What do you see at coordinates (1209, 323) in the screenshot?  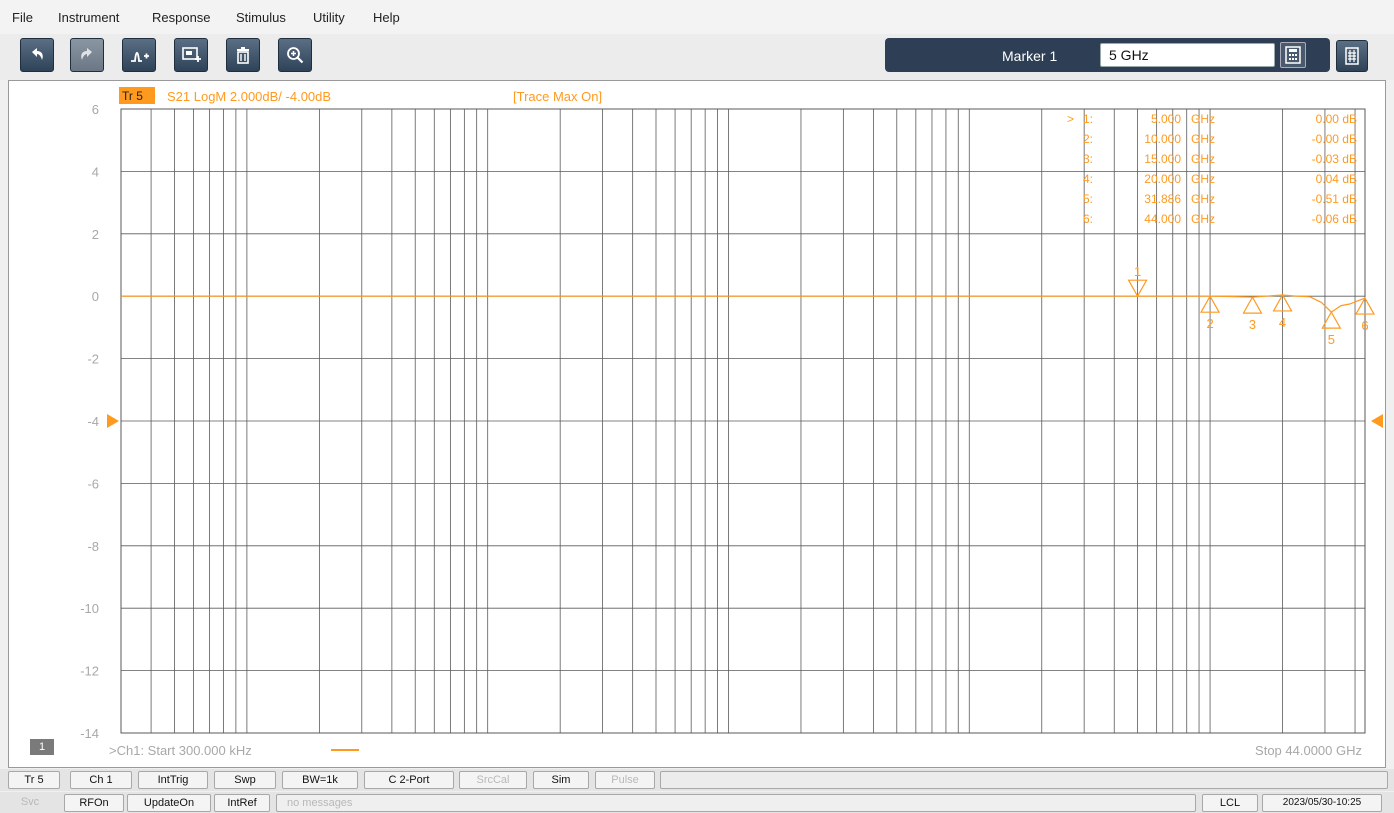 I see `marker-number: 2` at bounding box center [1209, 323].